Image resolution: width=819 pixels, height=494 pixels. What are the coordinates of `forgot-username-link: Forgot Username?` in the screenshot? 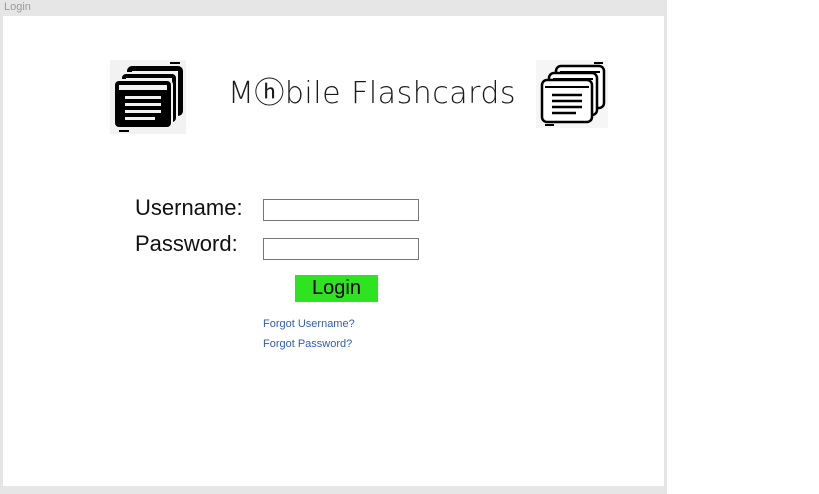 It's located at (309, 324).